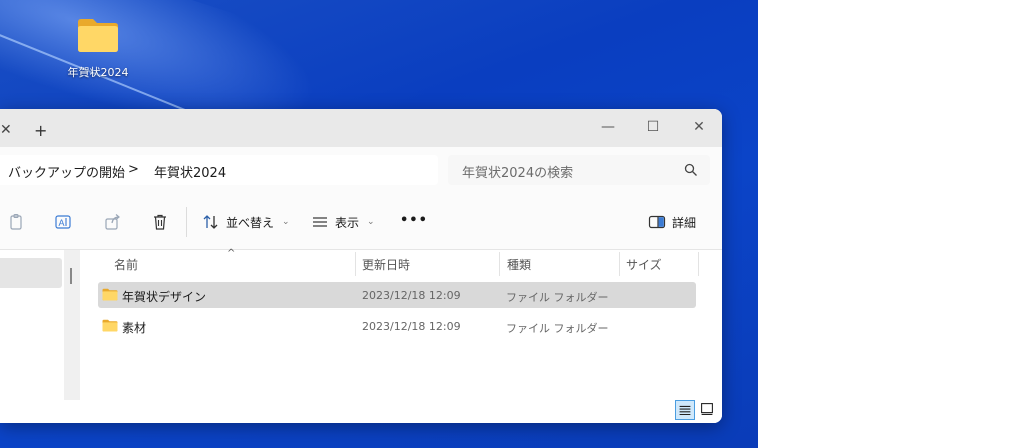 The width and height of the screenshot is (1024, 448). I want to click on column-header-name: 名前, so click(126, 264).